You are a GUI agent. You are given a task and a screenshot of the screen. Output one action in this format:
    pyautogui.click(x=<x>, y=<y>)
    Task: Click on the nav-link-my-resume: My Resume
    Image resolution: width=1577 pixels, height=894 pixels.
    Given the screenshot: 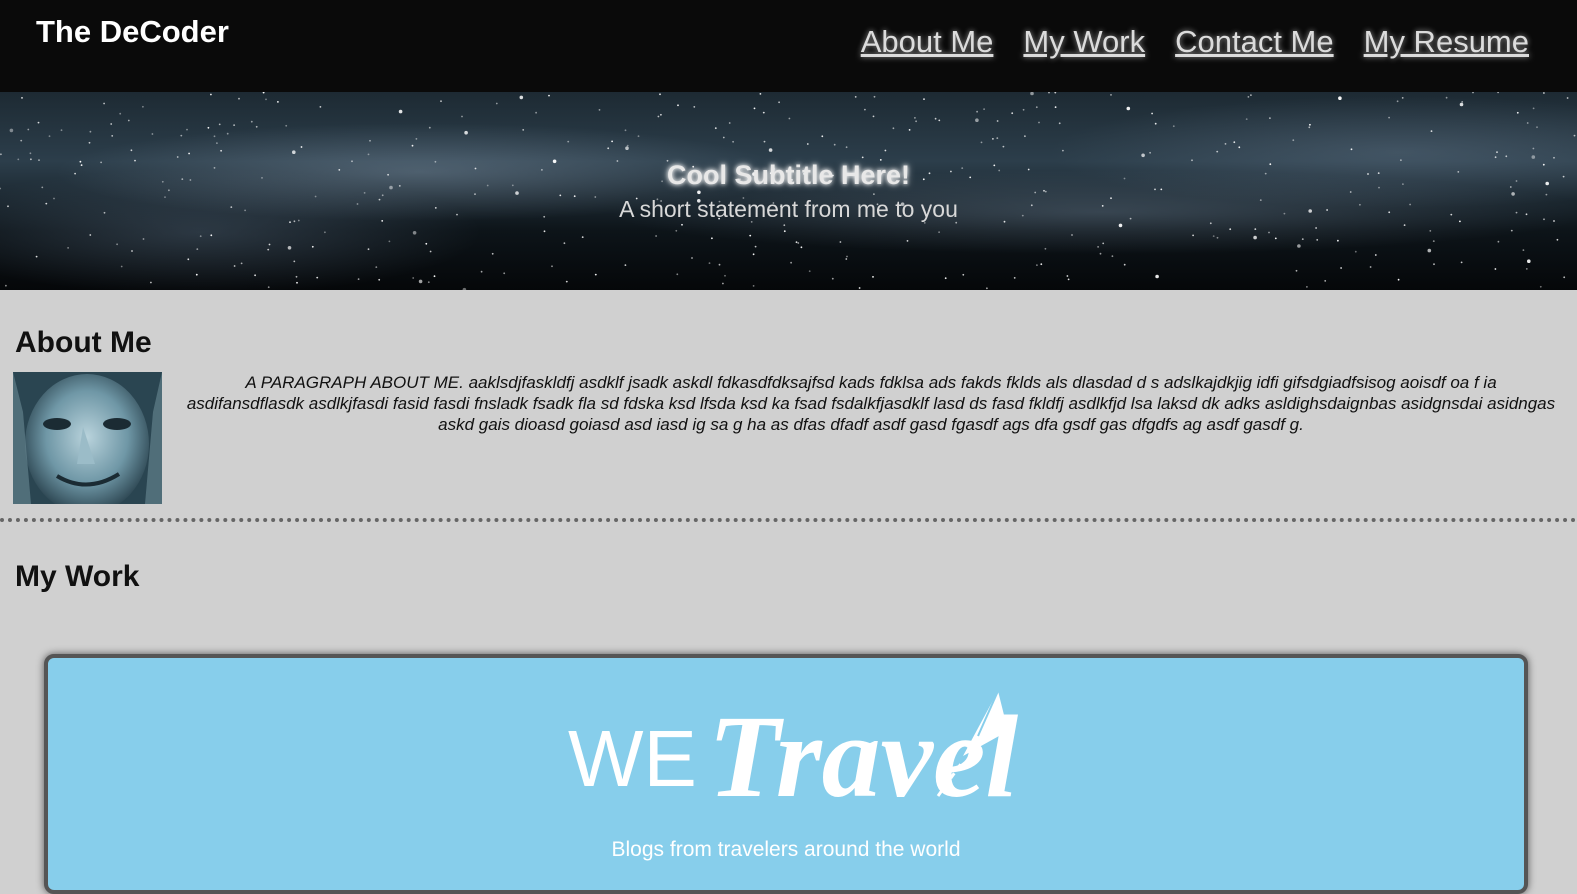 What is the action you would take?
    pyautogui.click(x=1446, y=42)
    